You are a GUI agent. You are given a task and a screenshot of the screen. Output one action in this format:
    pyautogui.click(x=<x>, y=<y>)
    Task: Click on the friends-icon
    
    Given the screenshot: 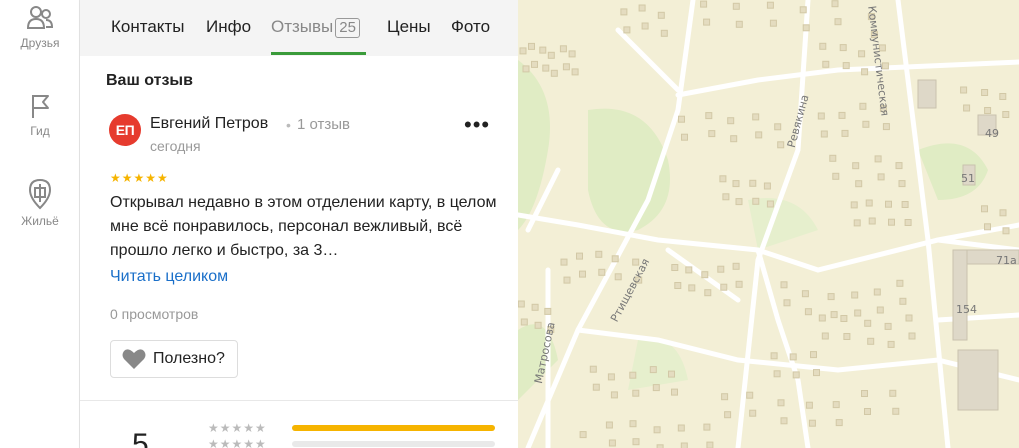 What is the action you would take?
    pyautogui.click(x=40, y=17)
    